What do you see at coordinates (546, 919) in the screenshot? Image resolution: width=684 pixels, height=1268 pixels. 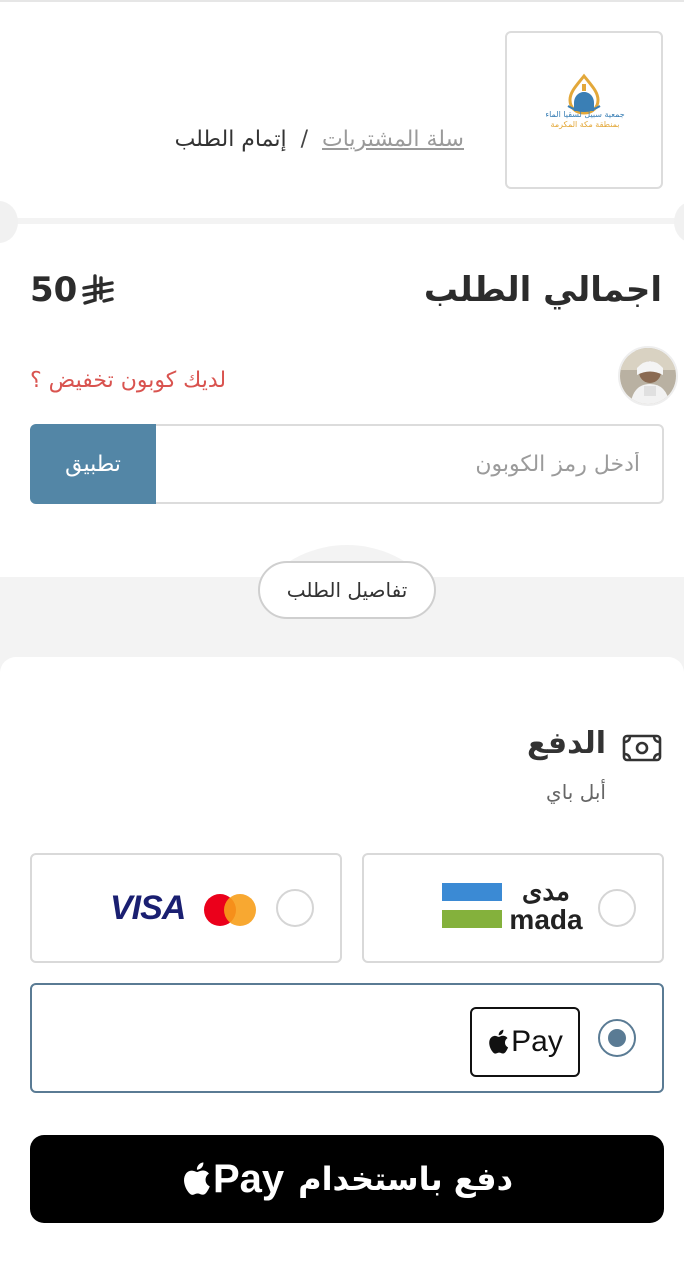 I see `mada-latin: mada` at bounding box center [546, 919].